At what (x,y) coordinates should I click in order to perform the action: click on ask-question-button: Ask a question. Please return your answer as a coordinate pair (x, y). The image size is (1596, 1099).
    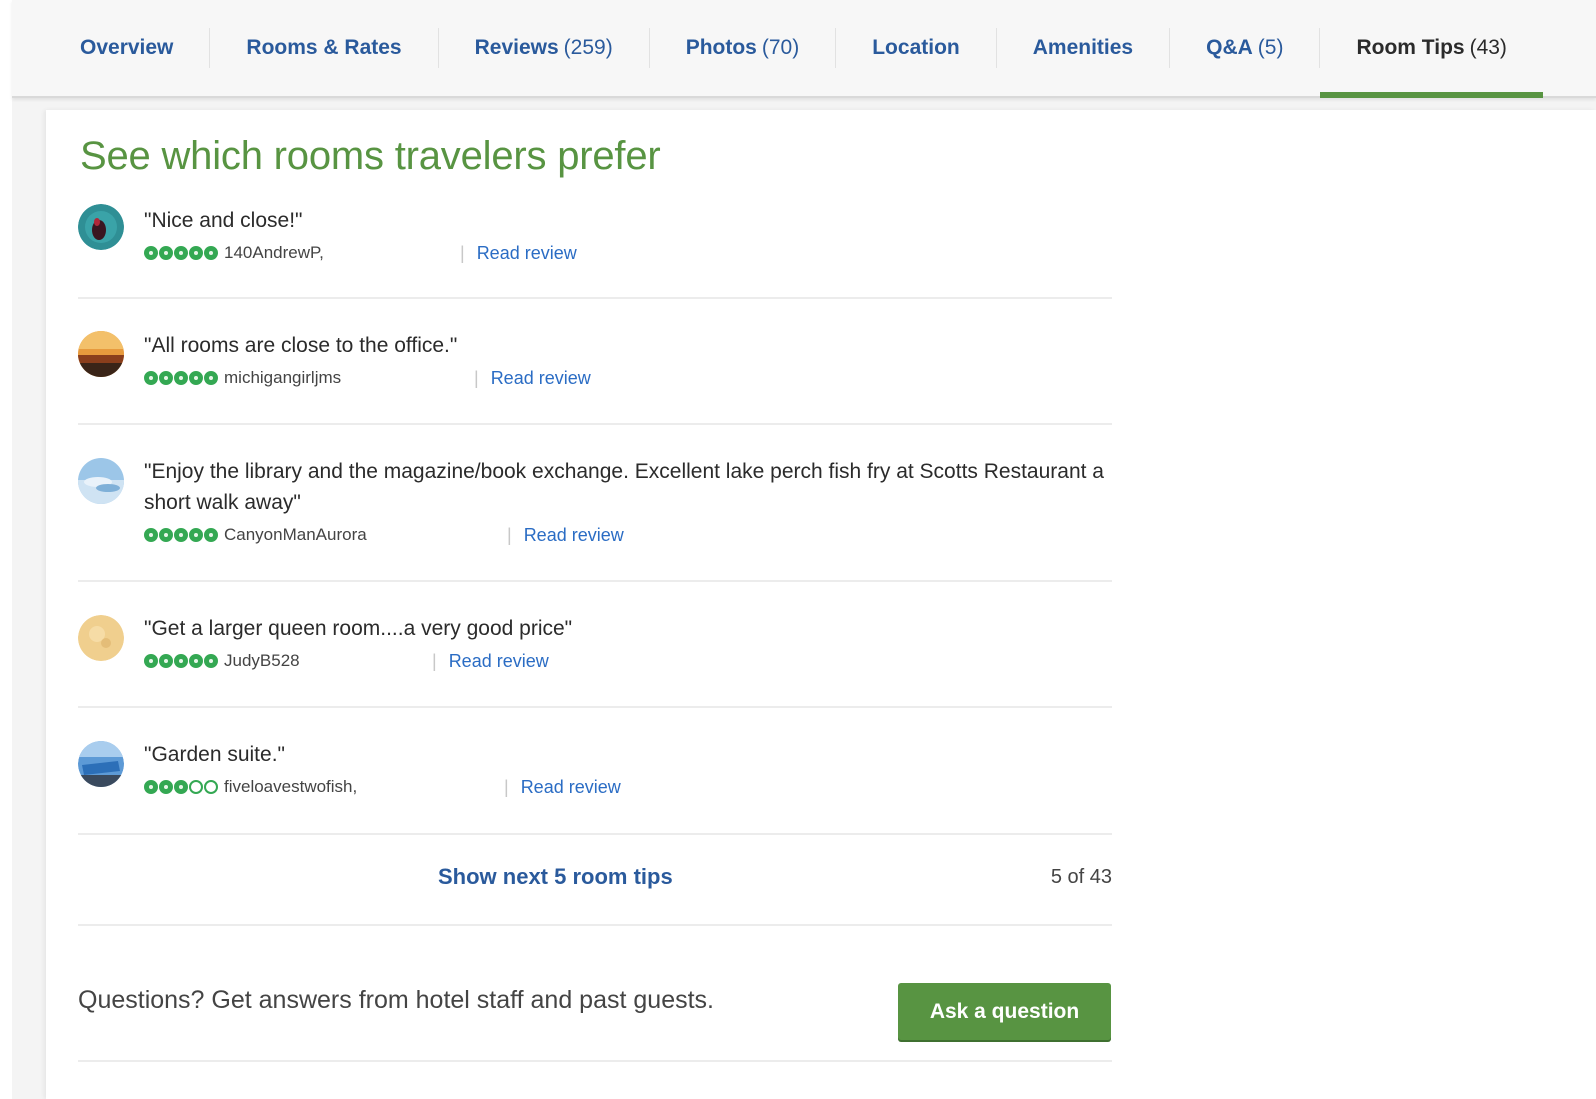
    Looking at the image, I should click on (1004, 1011).